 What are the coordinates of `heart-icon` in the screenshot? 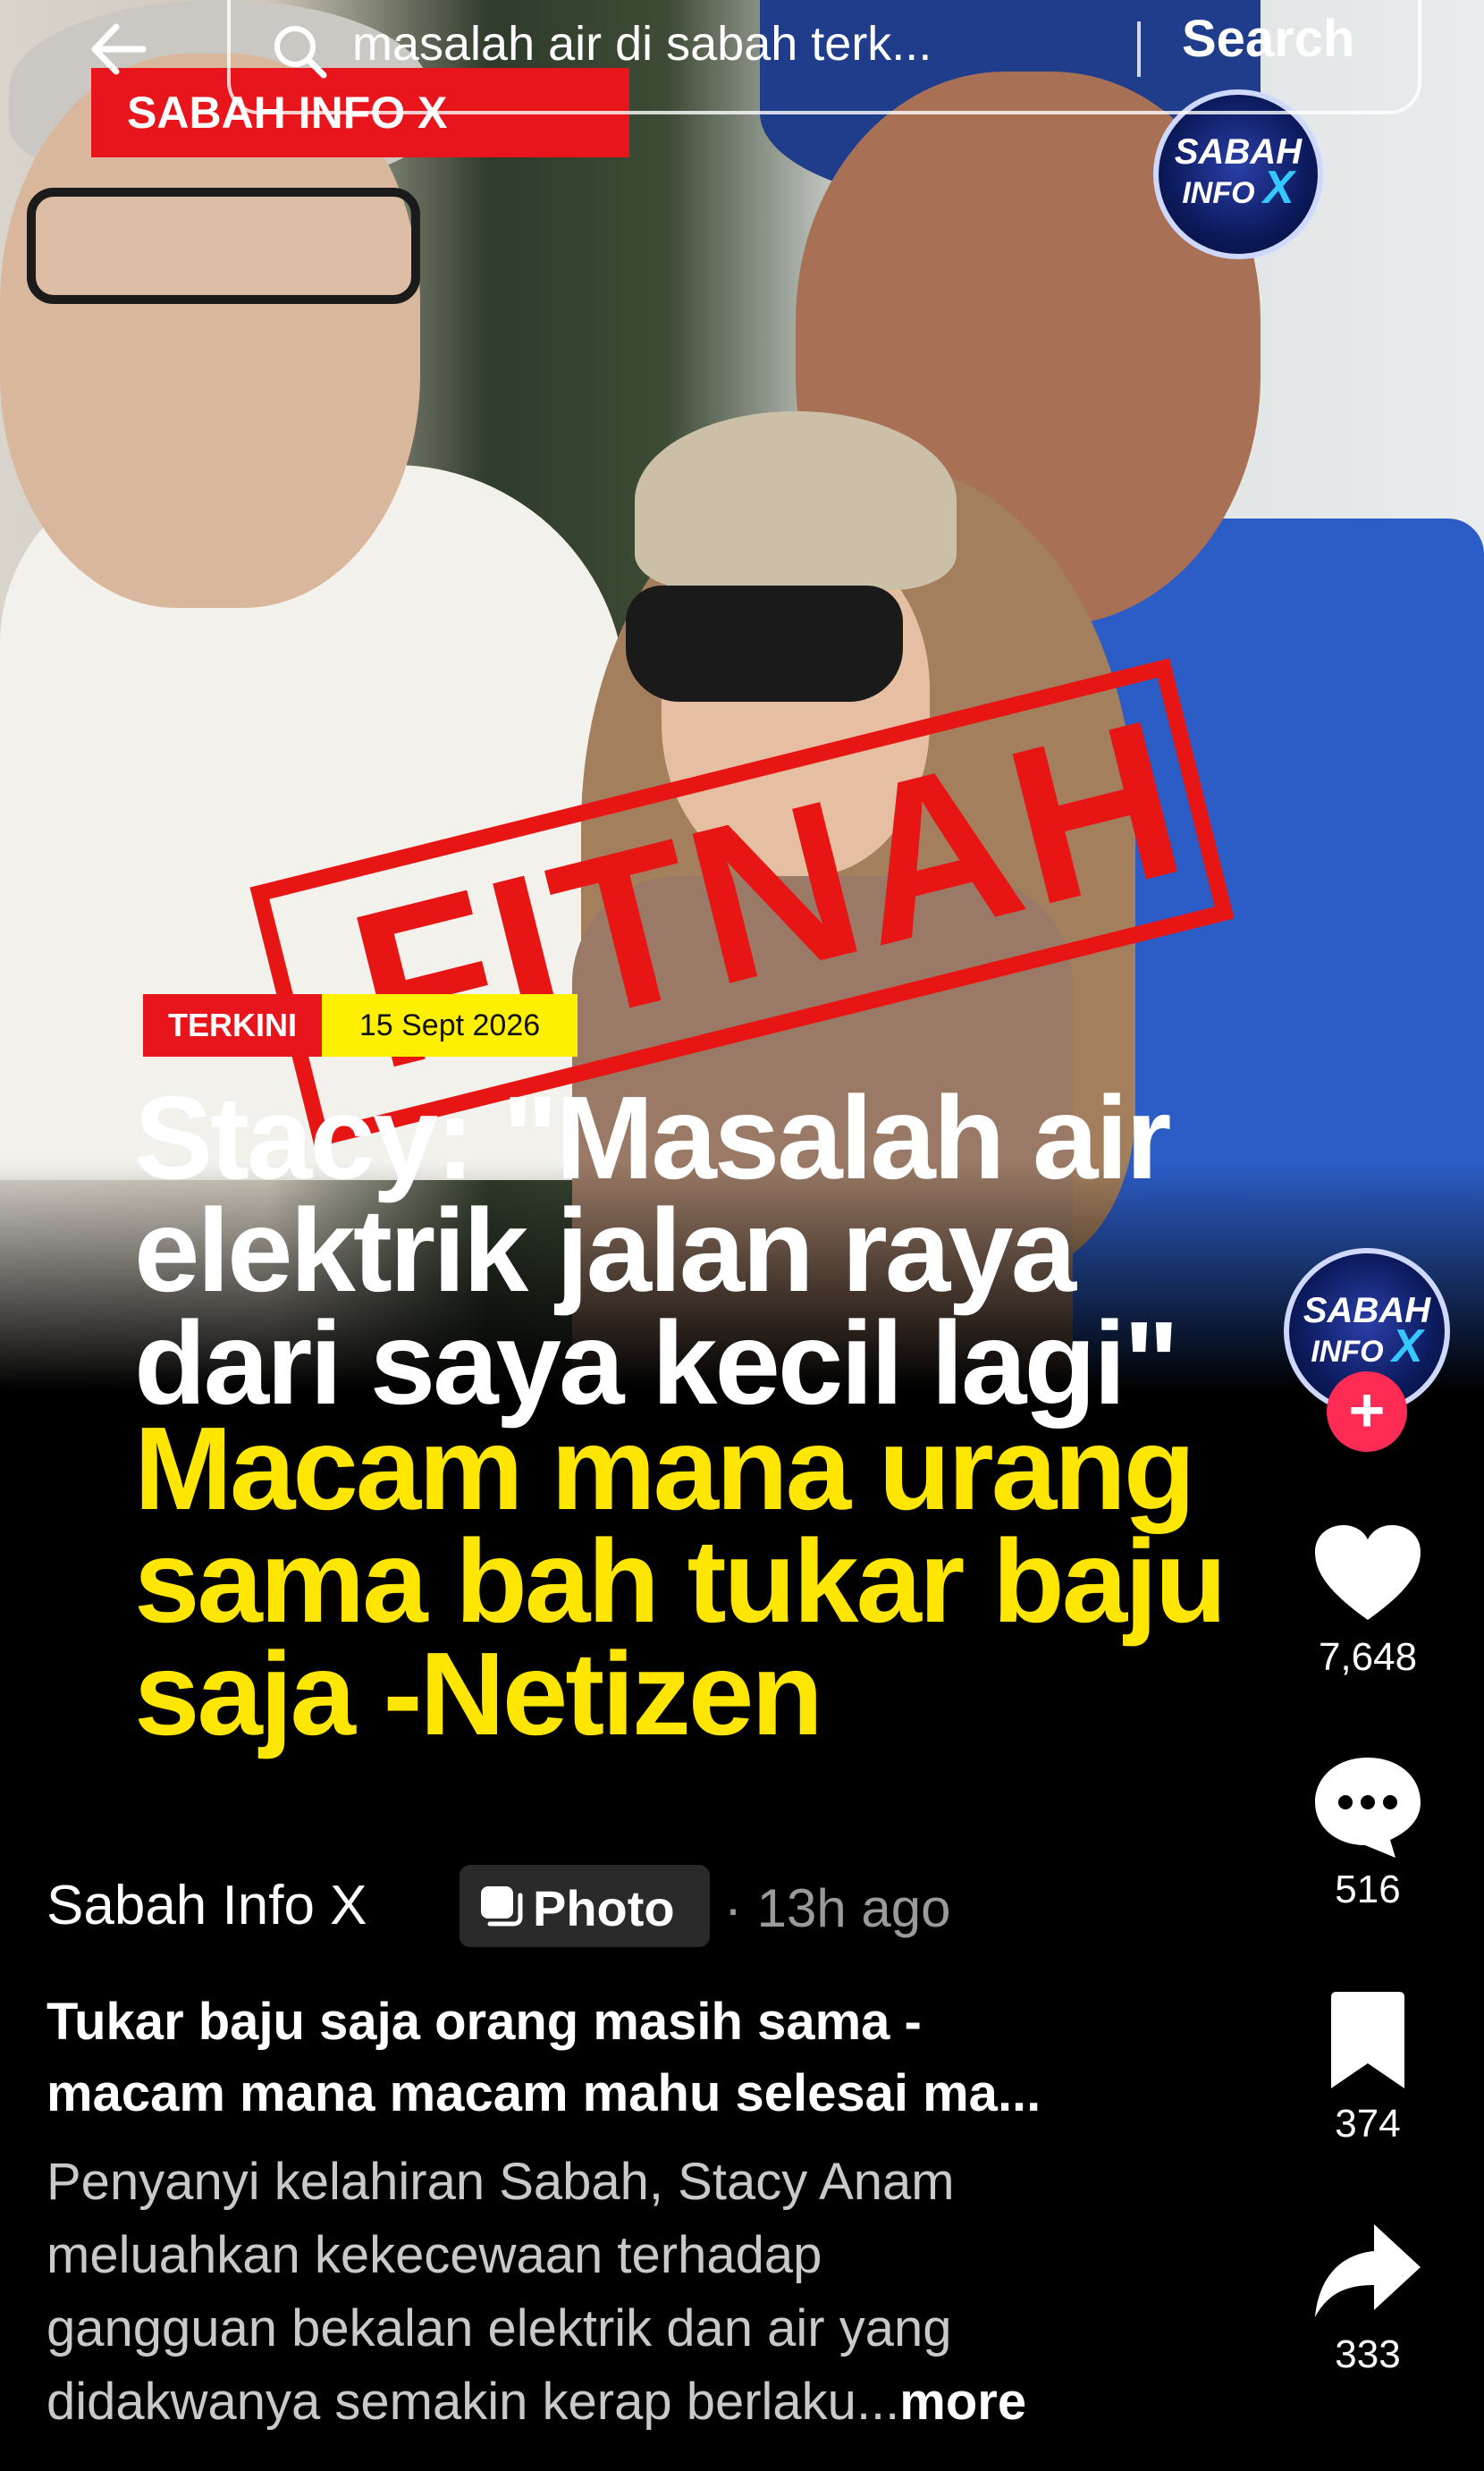 It's located at (1368, 1573).